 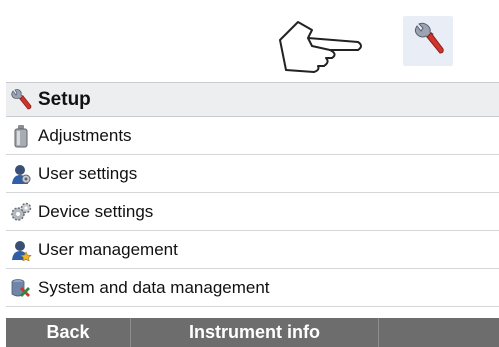 I want to click on panel-header: Setup, so click(x=252, y=99).